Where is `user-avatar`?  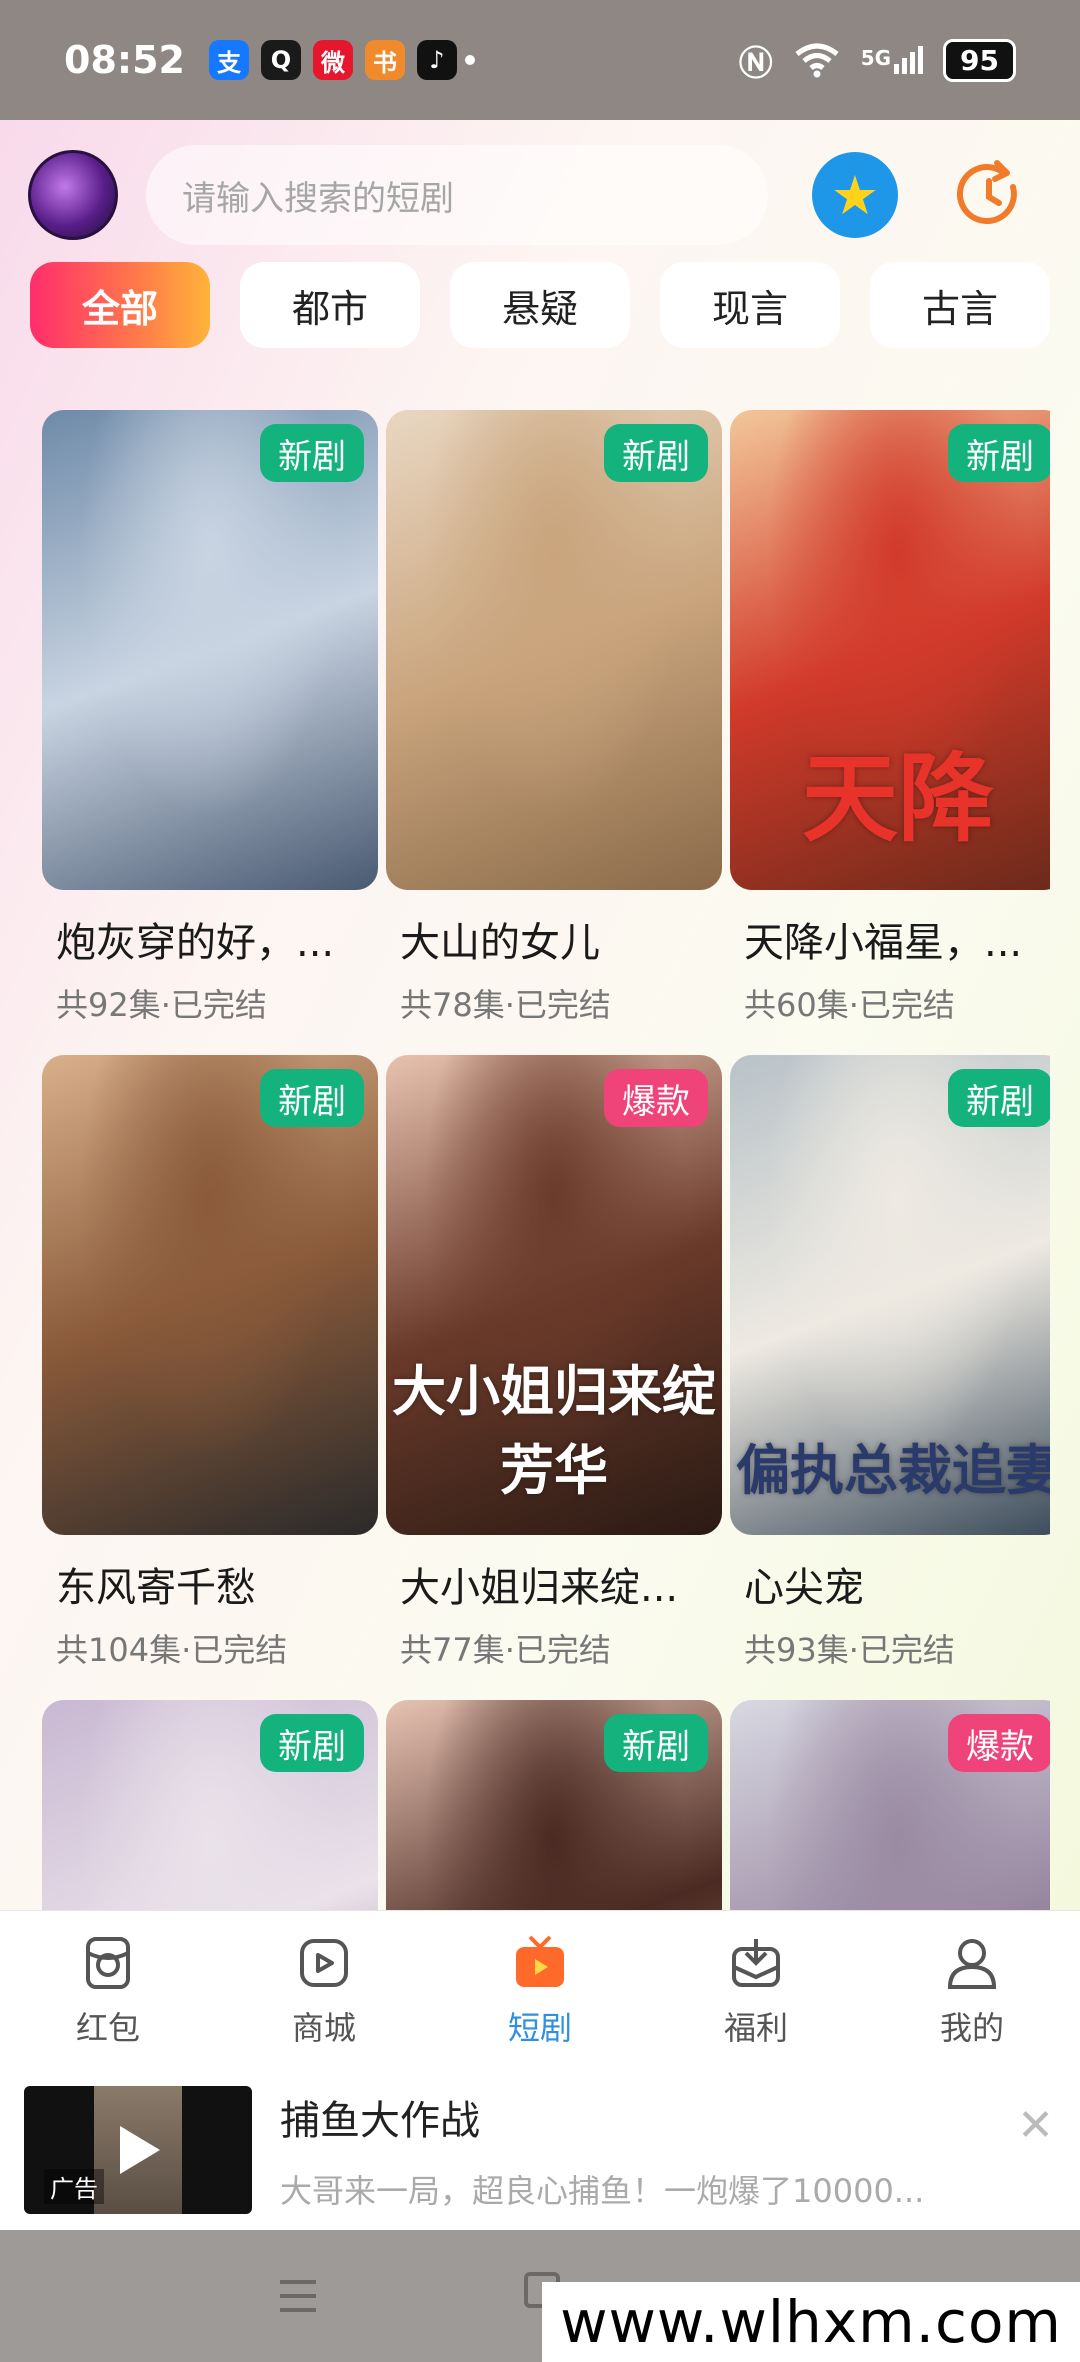
user-avatar is located at coordinates (73, 195).